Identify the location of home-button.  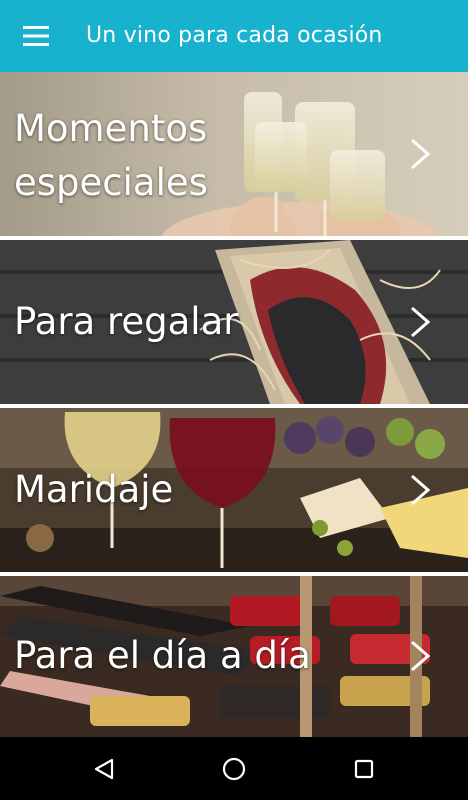
(234, 769).